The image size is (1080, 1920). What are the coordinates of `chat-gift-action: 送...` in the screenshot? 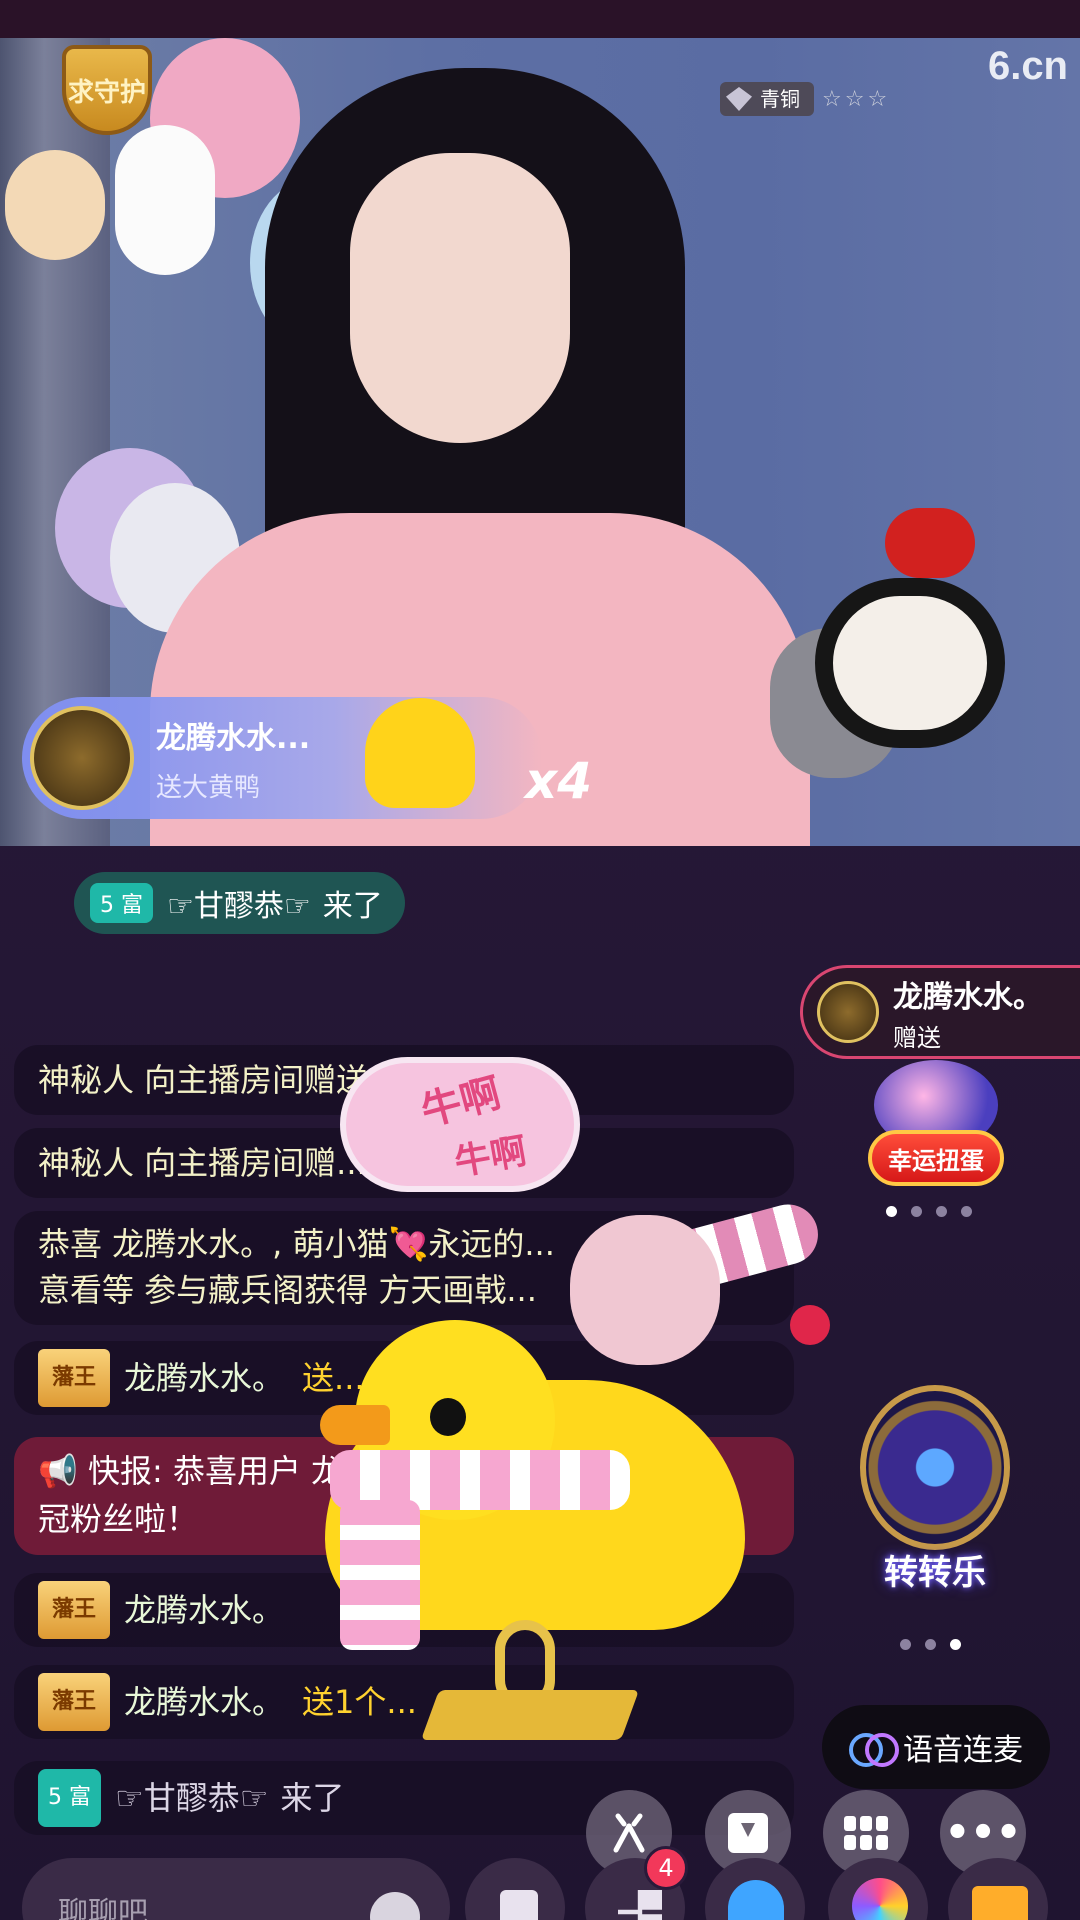 It's located at (333, 1378).